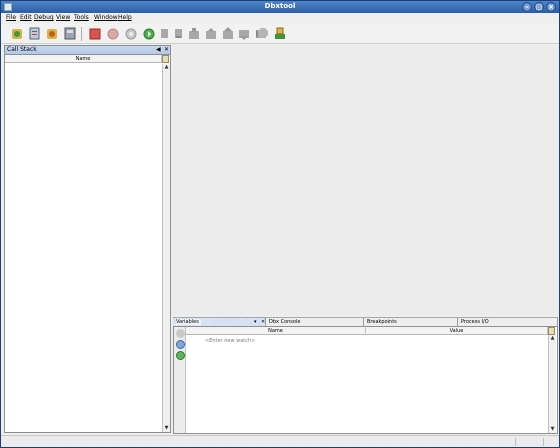  What do you see at coordinates (158, 50) in the screenshot?
I see `pin-panel-icon: ◀` at bounding box center [158, 50].